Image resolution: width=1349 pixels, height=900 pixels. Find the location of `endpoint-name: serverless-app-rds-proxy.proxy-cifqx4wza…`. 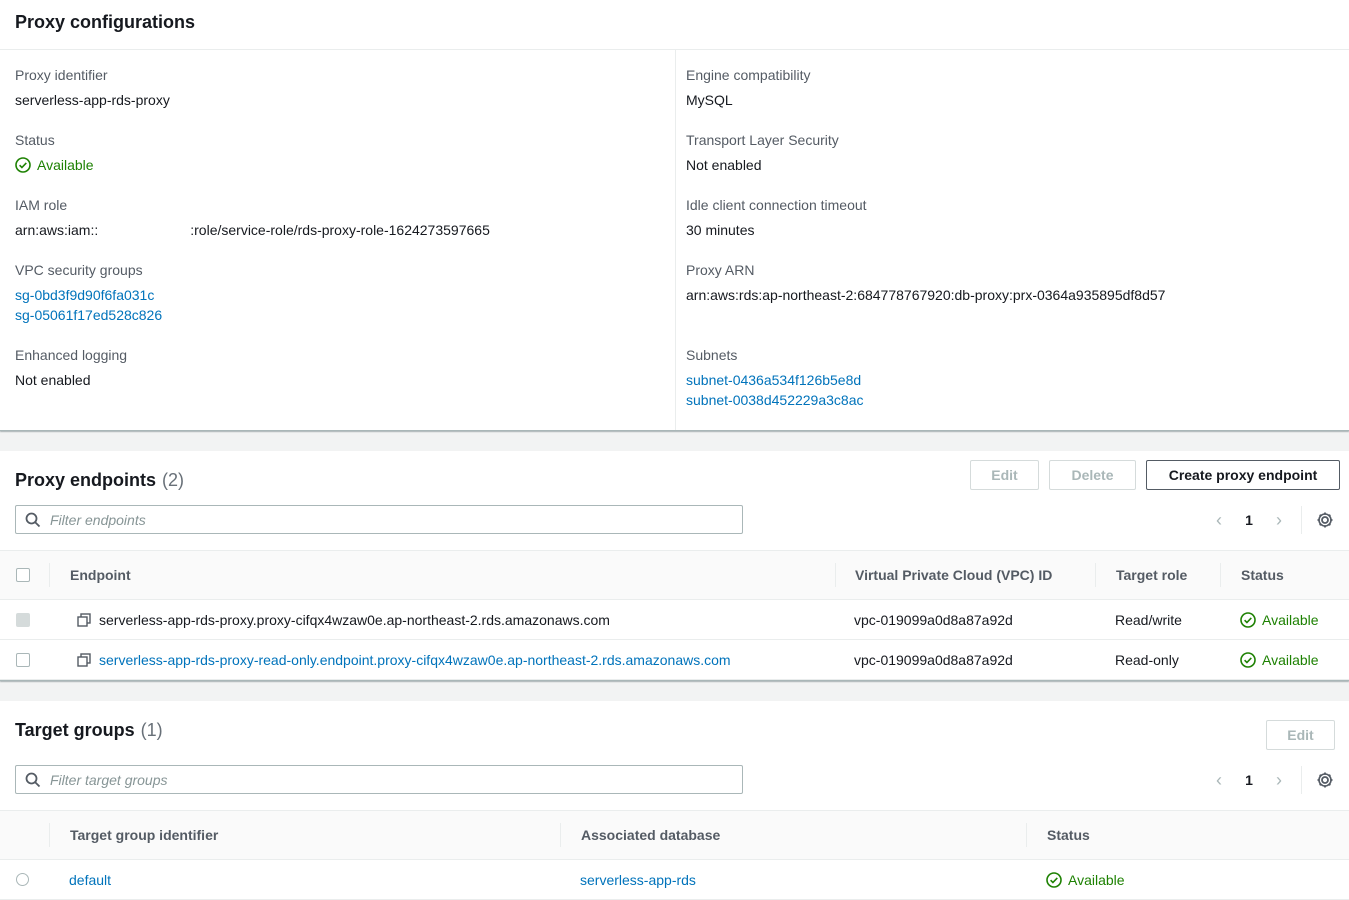

endpoint-name: serverless-app-rds-proxy.proxy-cifqx4wza… is located at coordinates (354, 620).